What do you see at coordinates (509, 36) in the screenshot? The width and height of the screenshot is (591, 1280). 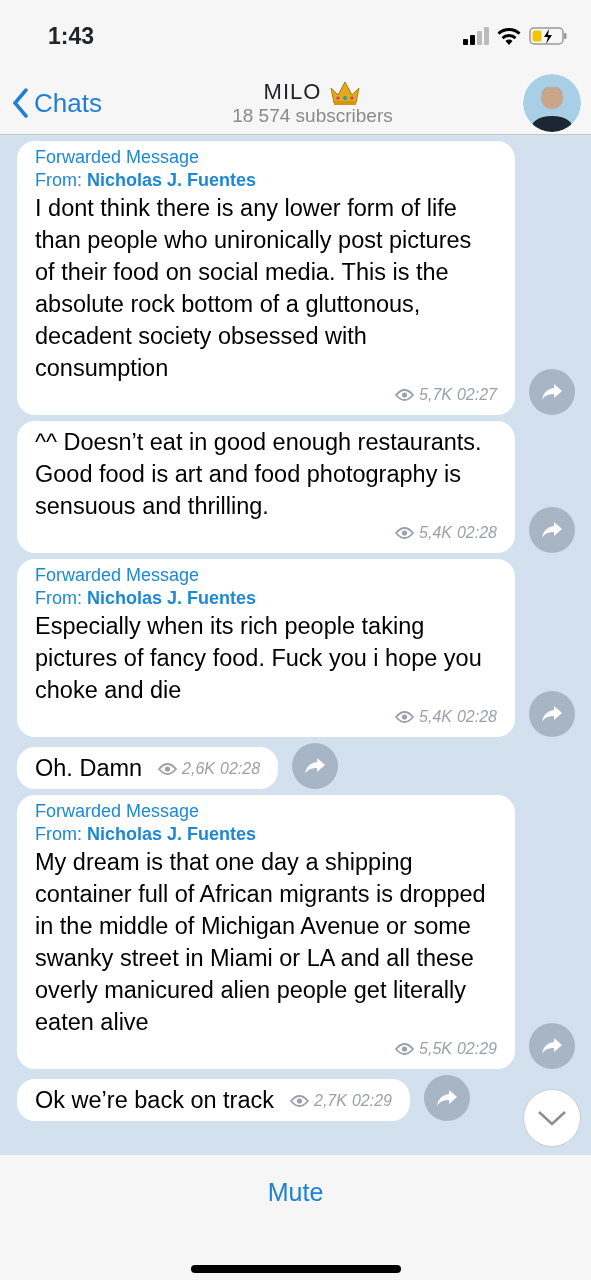 I see `wifi-icon` at bounding box center [509, 36].